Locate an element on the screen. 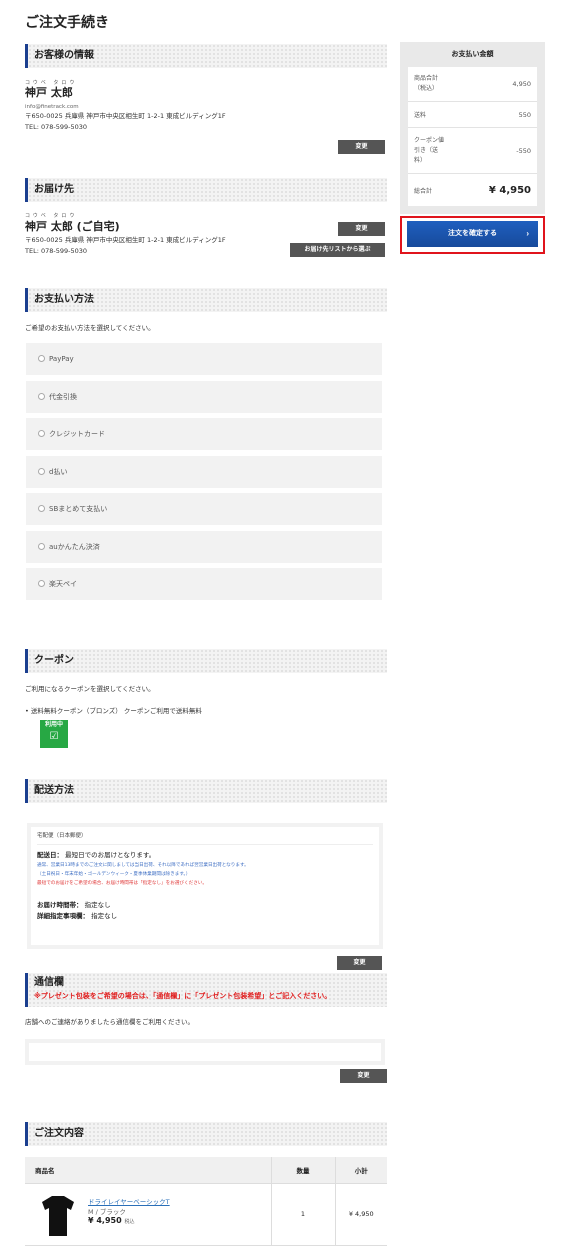 The width and height of the screenshot is (561, 1248). summary-row-shipping: 送料 550 is located at coordinates (472, 115).